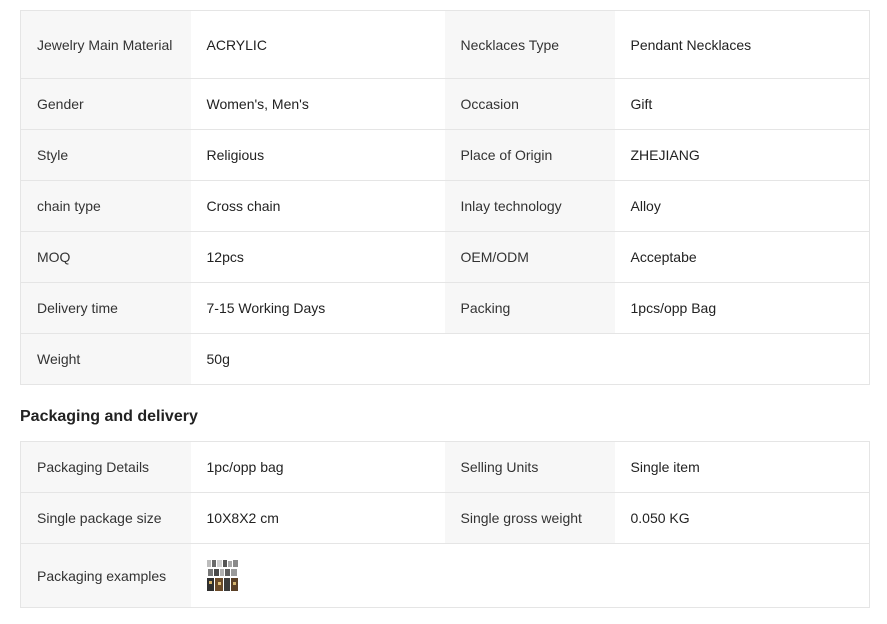 Image resolution: width=887 pixels, height=624 pixels. I want to click on attribute-key: Jewelry Main Material, so click(105, 44).